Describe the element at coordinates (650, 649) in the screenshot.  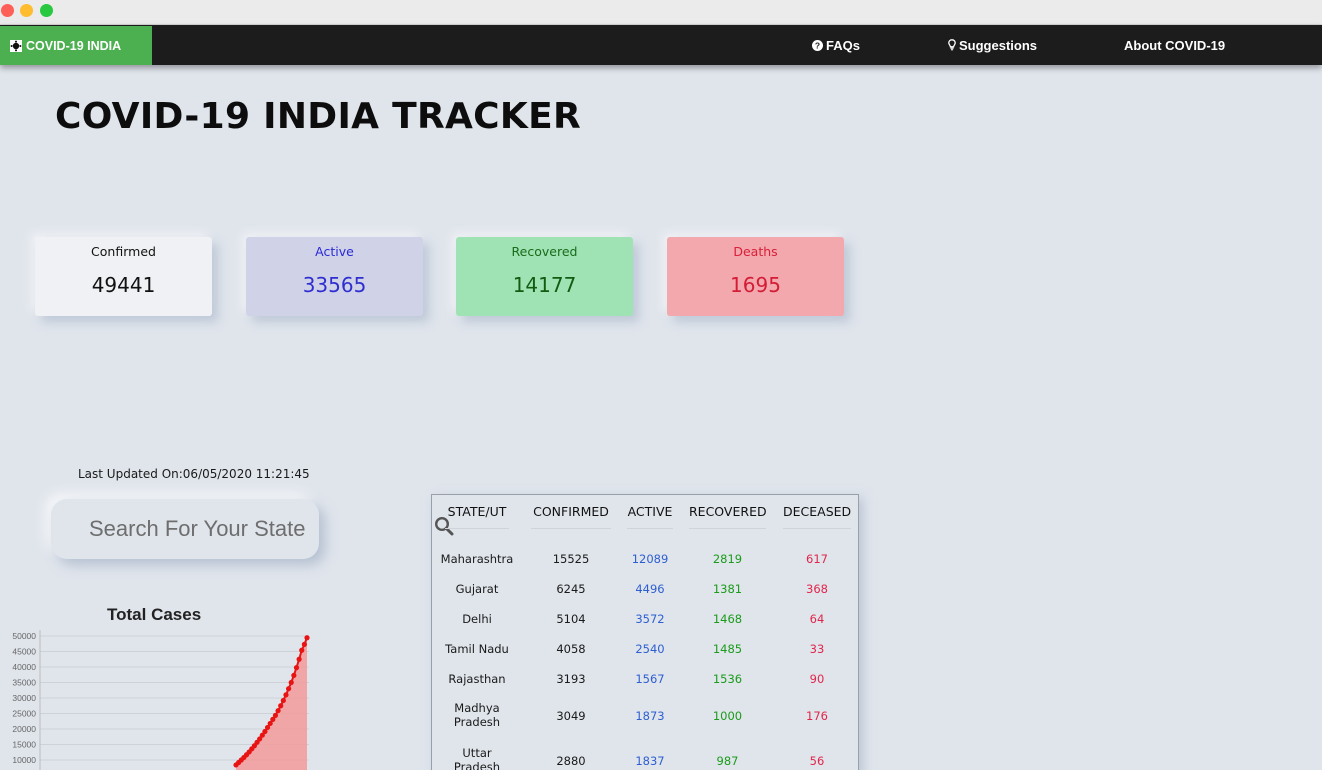
I see `row-active: 2540` at that location.